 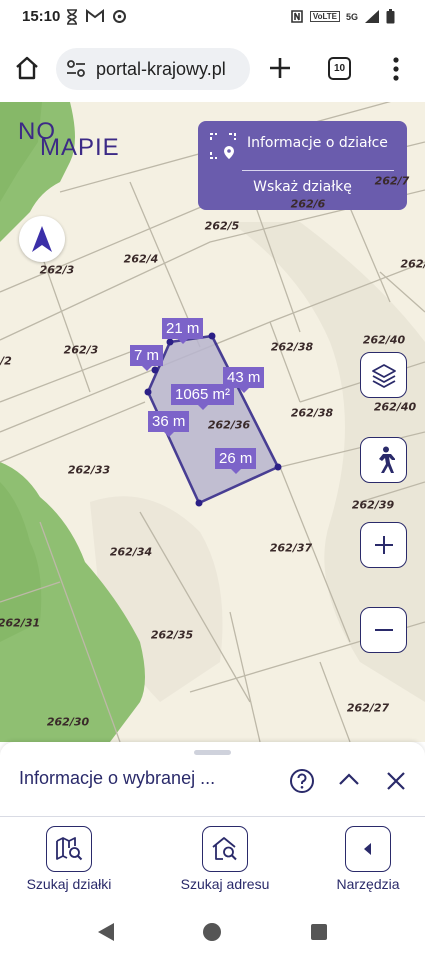 I want to click on plot-label: /2, so click(x=6, y=361).